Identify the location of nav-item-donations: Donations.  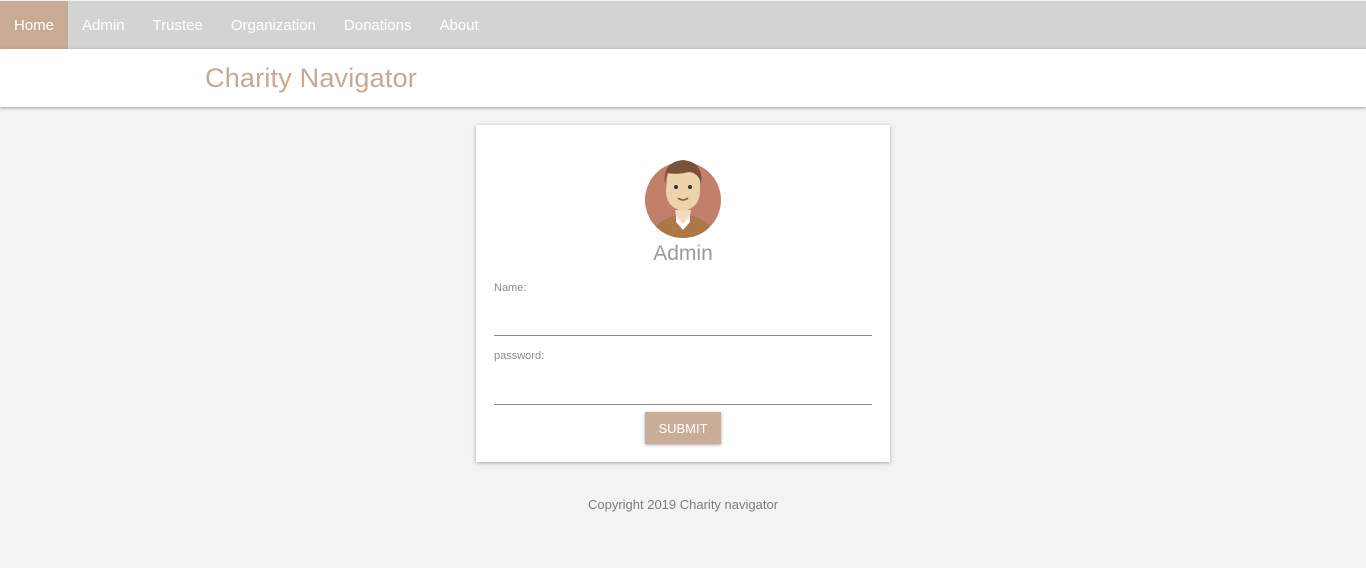
(378, 25).